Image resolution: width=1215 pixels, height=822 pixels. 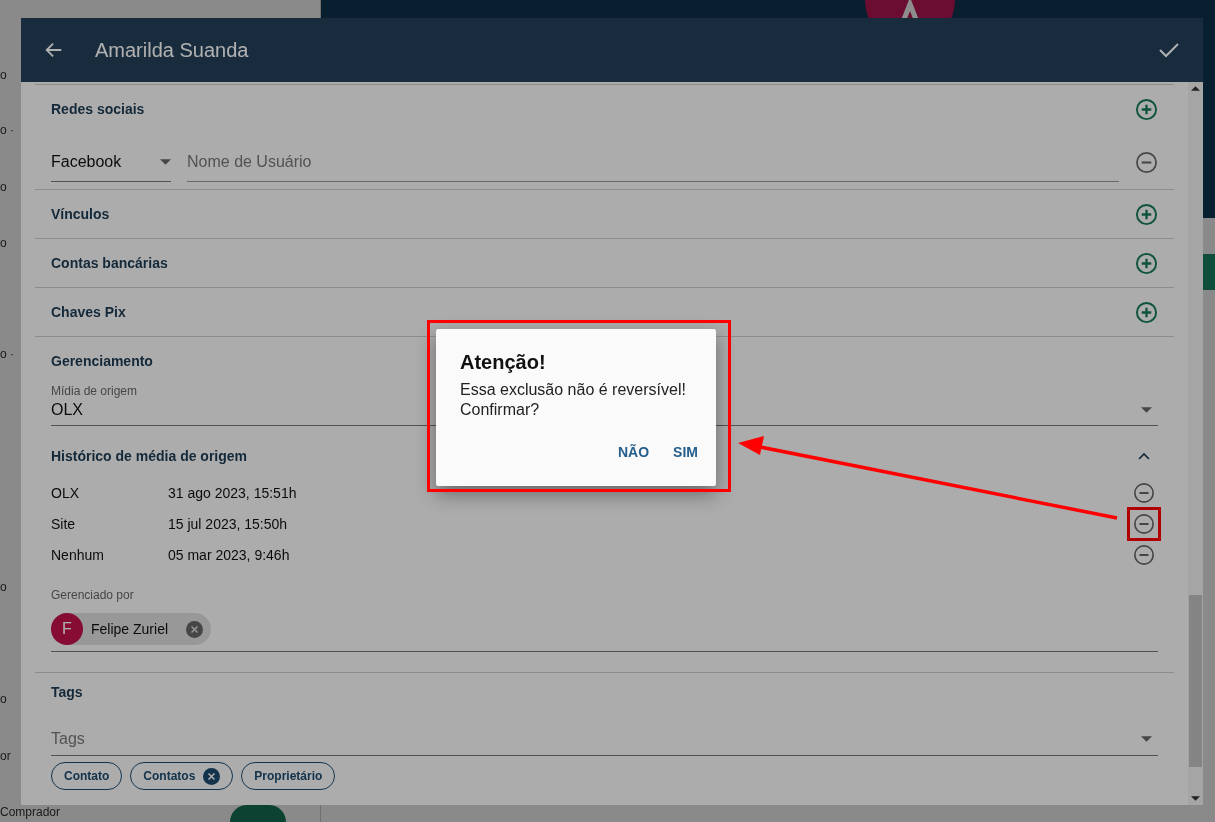 I want to click on network-select: Facebook, so click(x=111, y=162).